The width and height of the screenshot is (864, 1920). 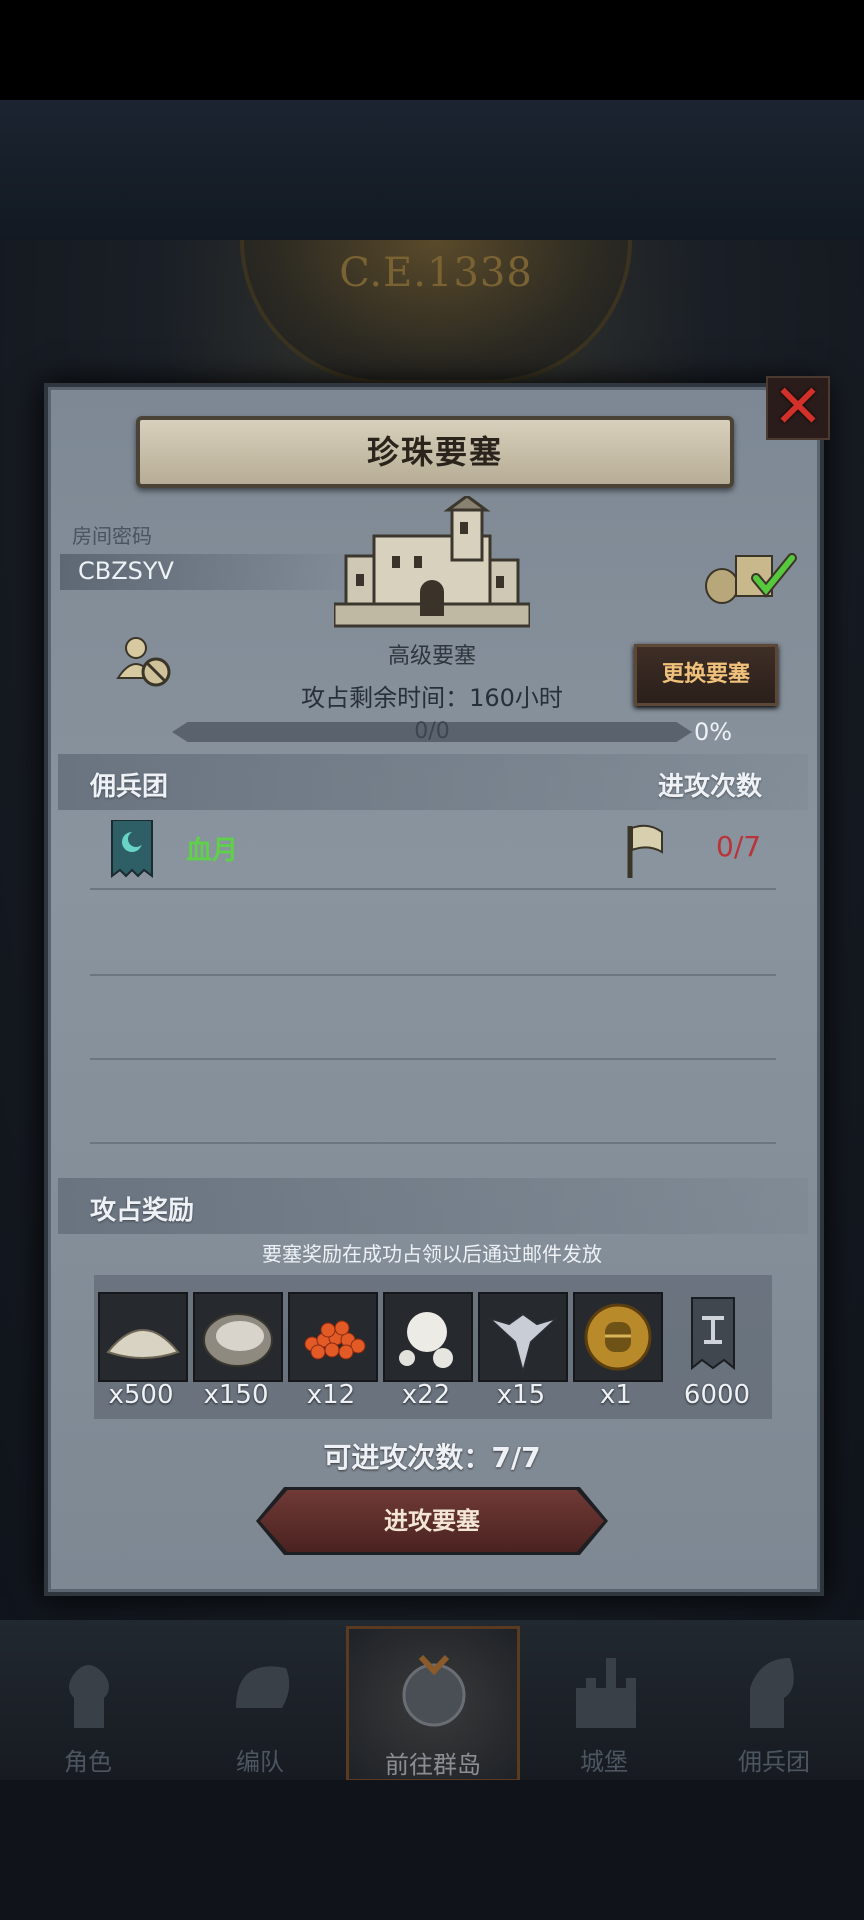 I want to click on rewards-header: 攻占奖励, so click(x=142, y=1211).